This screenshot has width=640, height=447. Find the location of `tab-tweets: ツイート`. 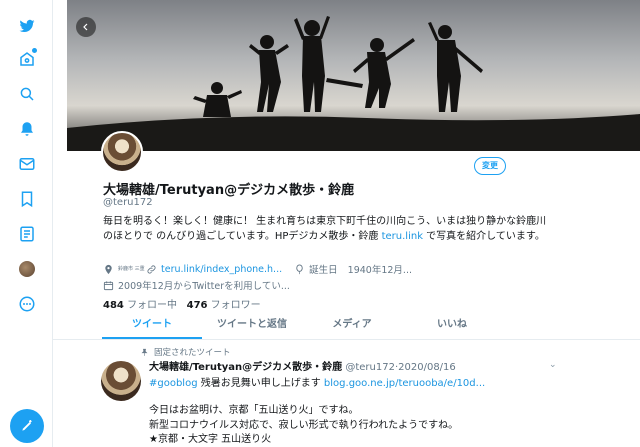

tab-tweets: ツイート is located at coordinates (152, 326).